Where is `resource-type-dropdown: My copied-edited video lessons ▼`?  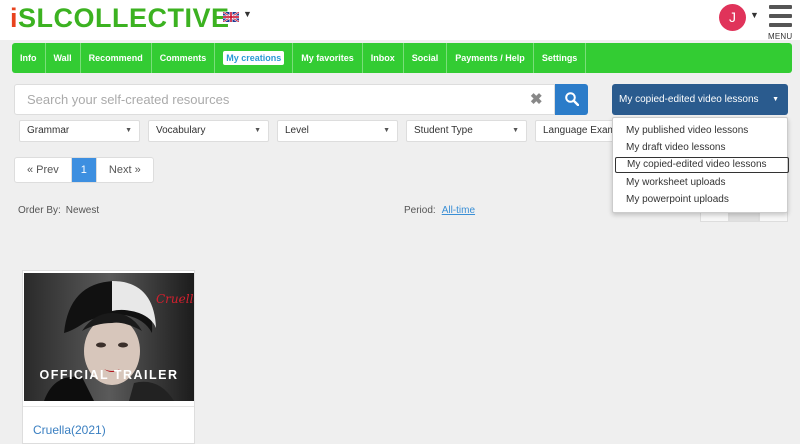
resource-type-dropdown: My copied-edited video lessons ▼ is located at coordinates (700, 99).